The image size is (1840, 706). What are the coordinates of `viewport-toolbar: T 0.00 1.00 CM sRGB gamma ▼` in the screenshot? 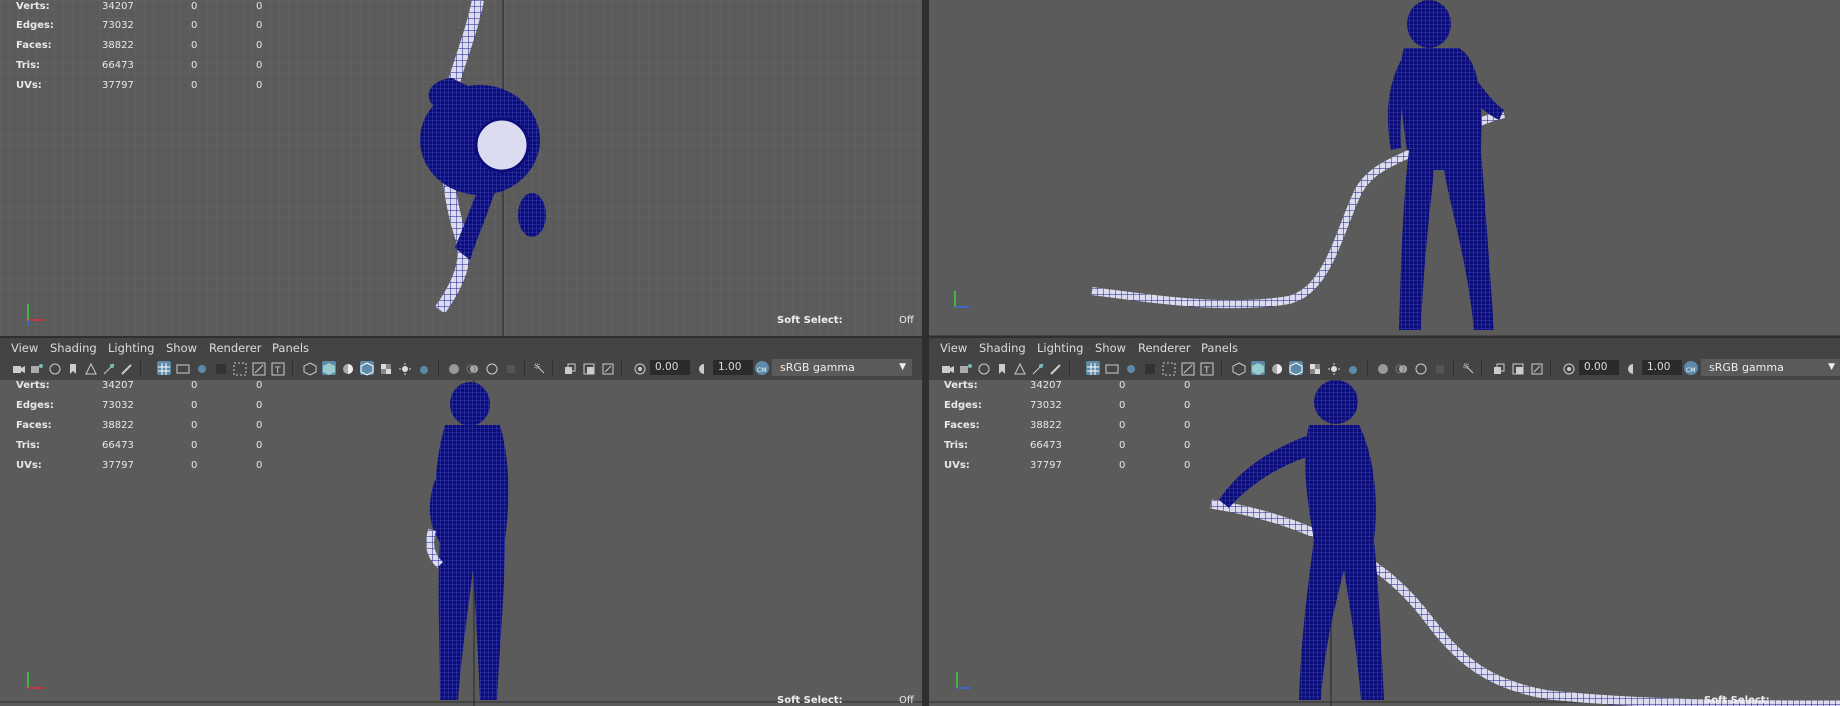 It's located at (1384, 368).